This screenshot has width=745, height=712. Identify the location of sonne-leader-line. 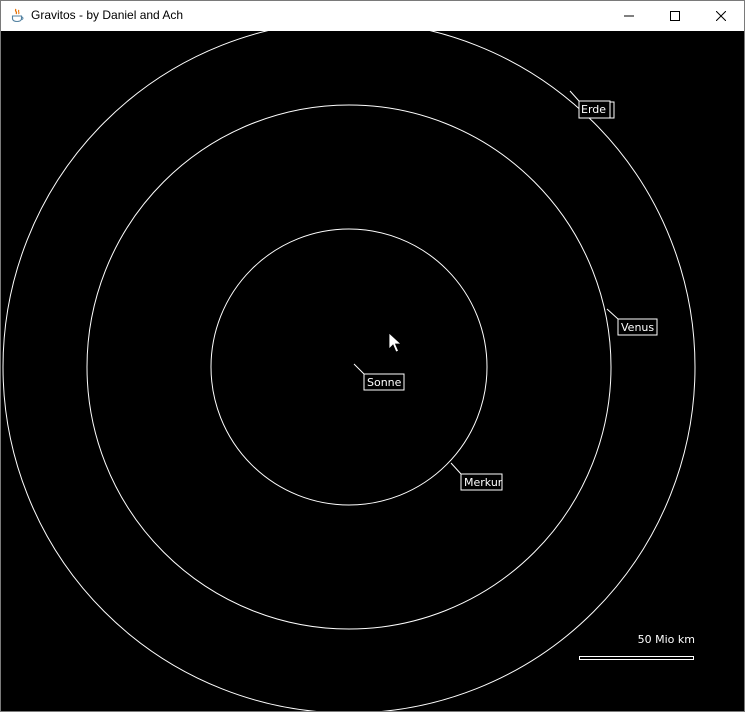
(359, 369).